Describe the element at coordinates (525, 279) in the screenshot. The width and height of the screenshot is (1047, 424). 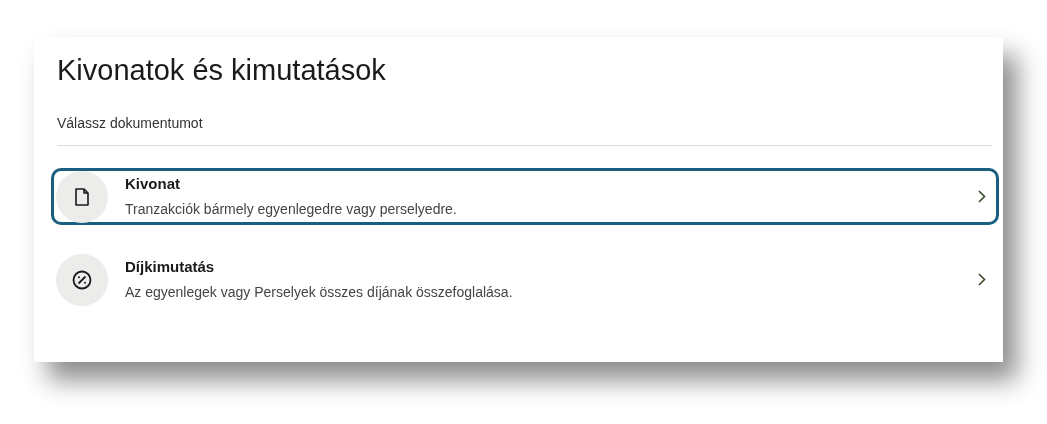
I see `document-option: Díjkimutatás Az egyenlegek vagy Perselyek összes díjának összefoglalása.` at that location.